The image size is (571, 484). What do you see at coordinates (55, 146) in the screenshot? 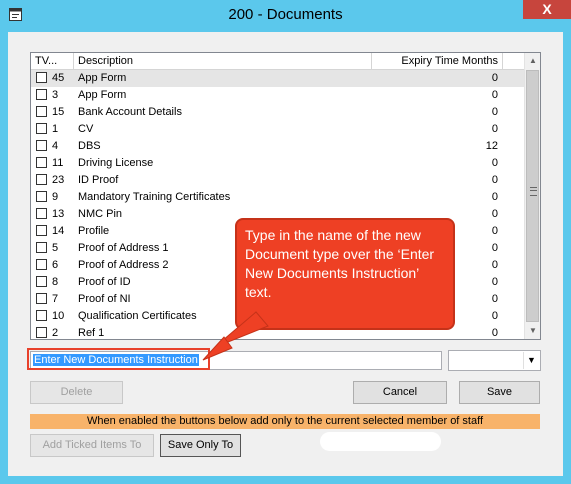
I see `row-tv-number: 4` at bounding box center [55, 146].